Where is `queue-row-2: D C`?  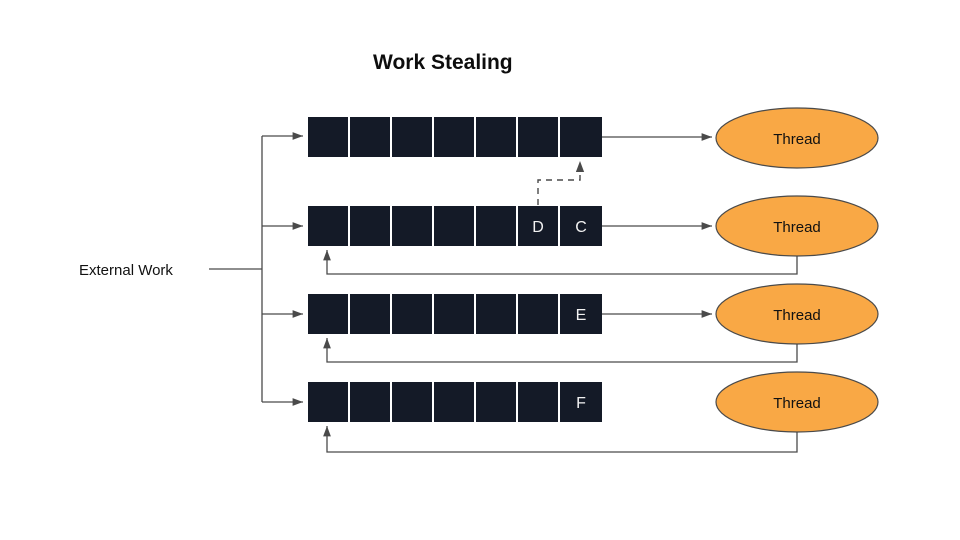
queue-row-2: D C is located at coordinates (455, 226).